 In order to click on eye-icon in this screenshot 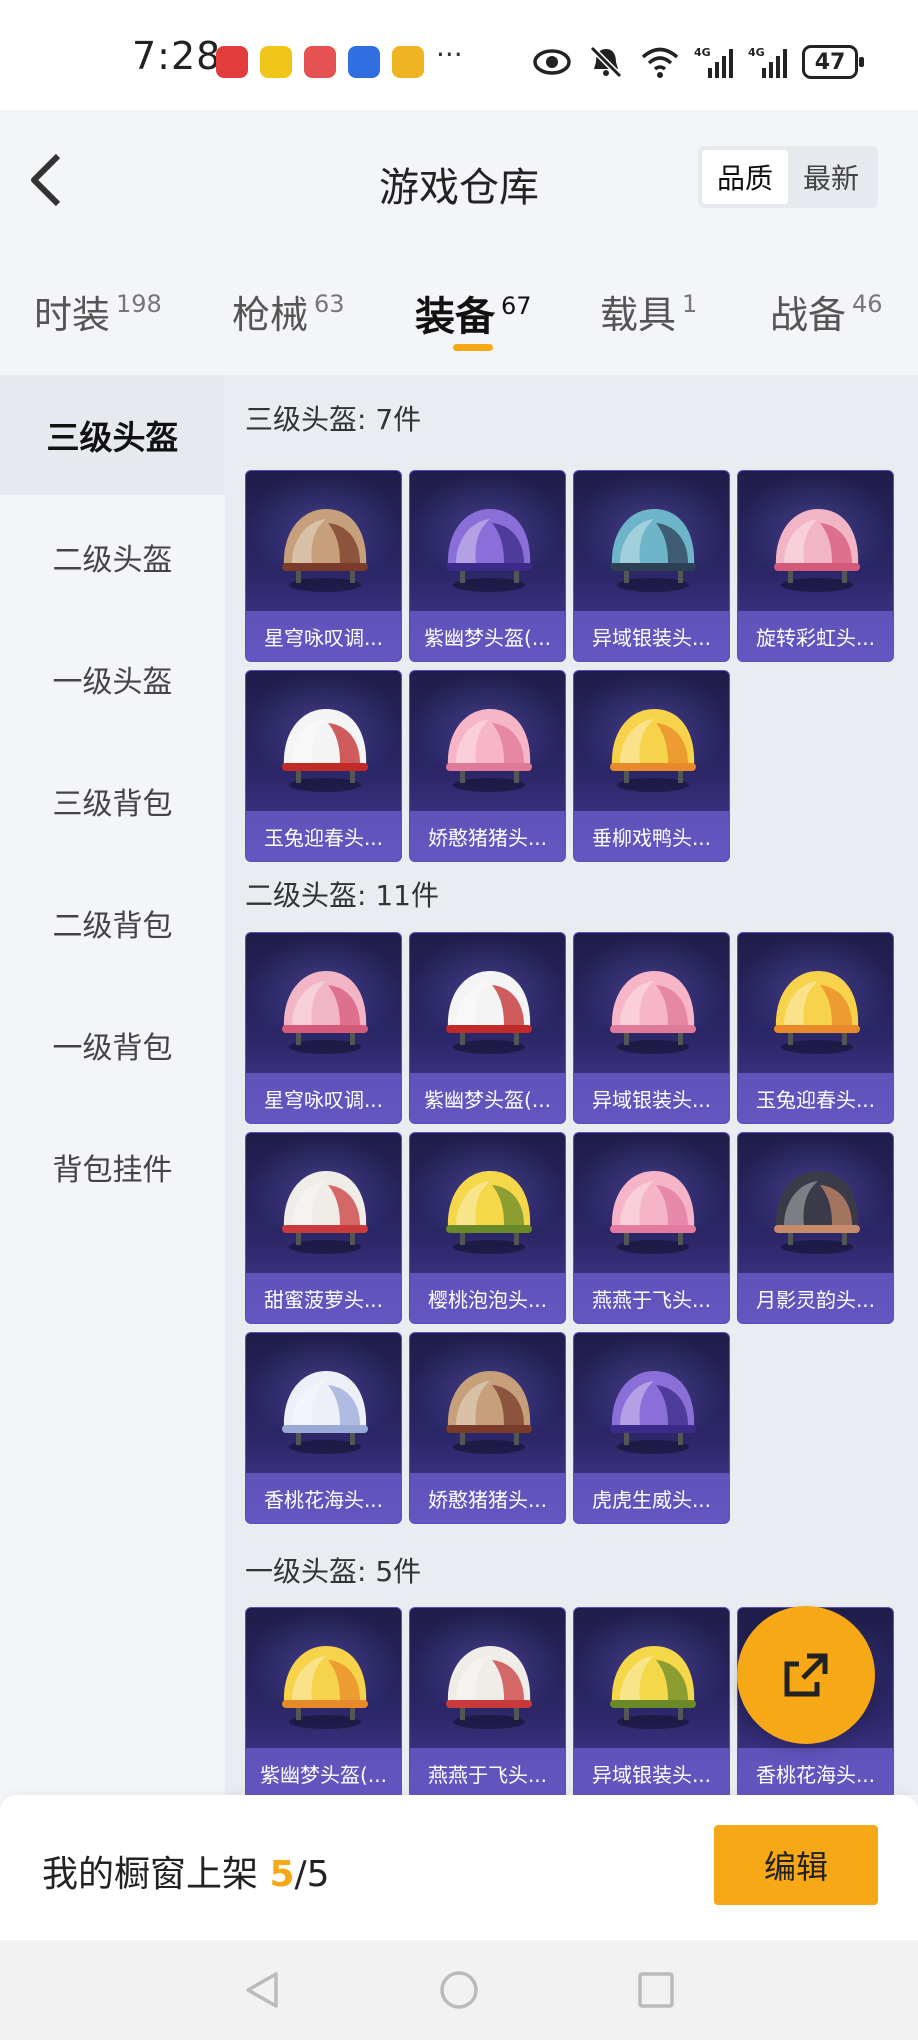, I will do `click(552, 62)`.